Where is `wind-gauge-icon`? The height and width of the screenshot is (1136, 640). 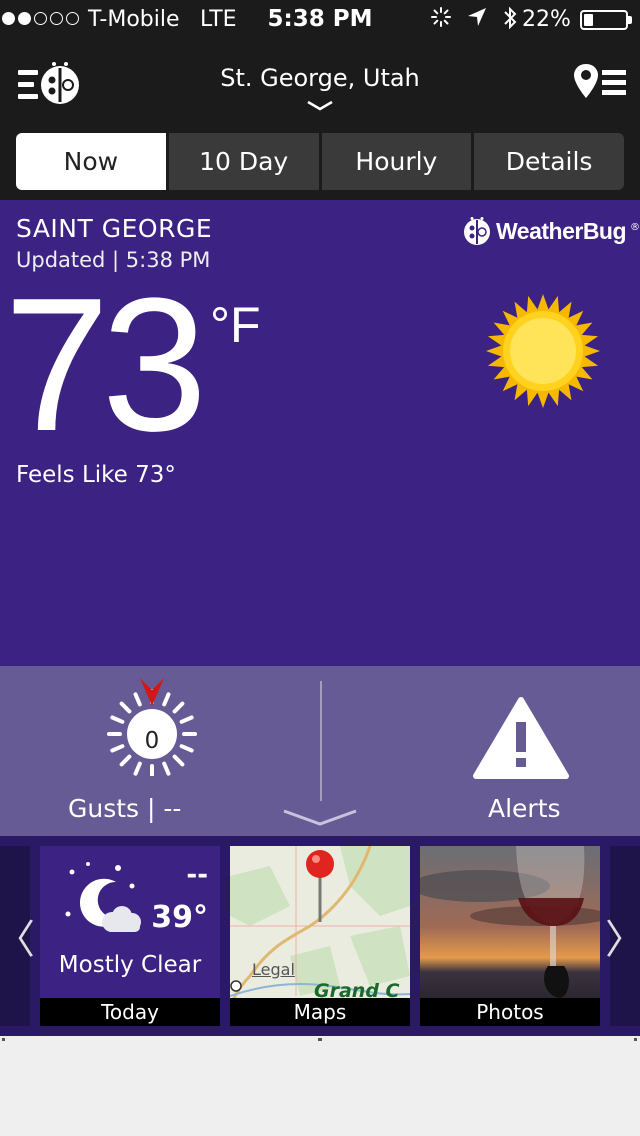 wind-gauge-icon is located at coordinates (152, 726).